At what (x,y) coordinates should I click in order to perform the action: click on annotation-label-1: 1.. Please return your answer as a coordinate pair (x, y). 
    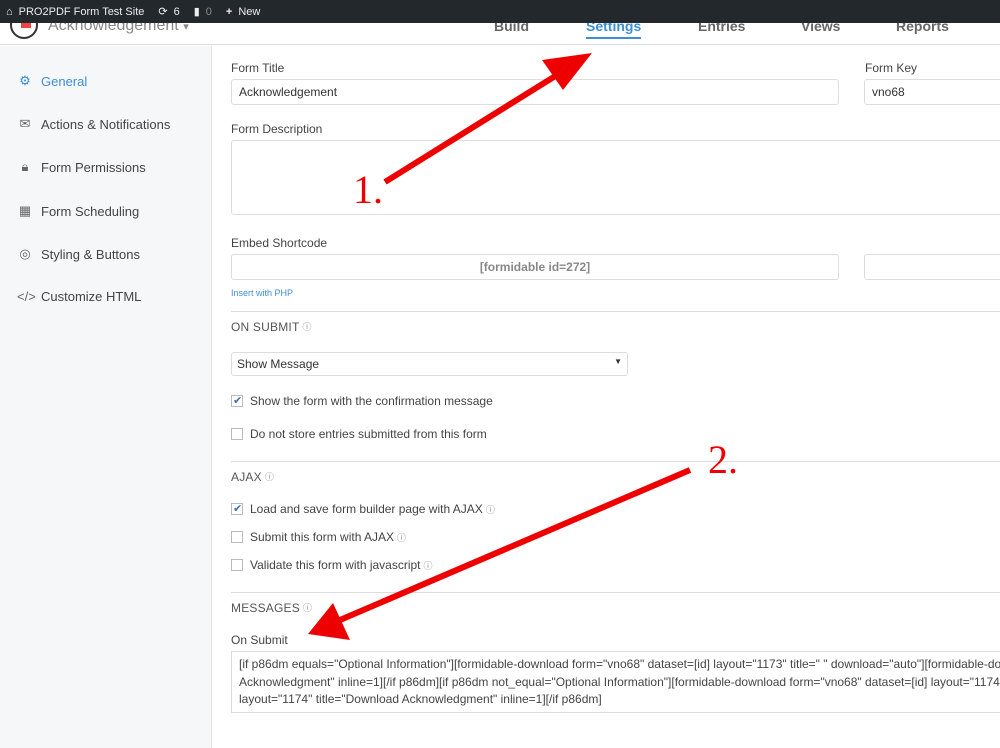
    Looking at the image, I should click on (368, 189).